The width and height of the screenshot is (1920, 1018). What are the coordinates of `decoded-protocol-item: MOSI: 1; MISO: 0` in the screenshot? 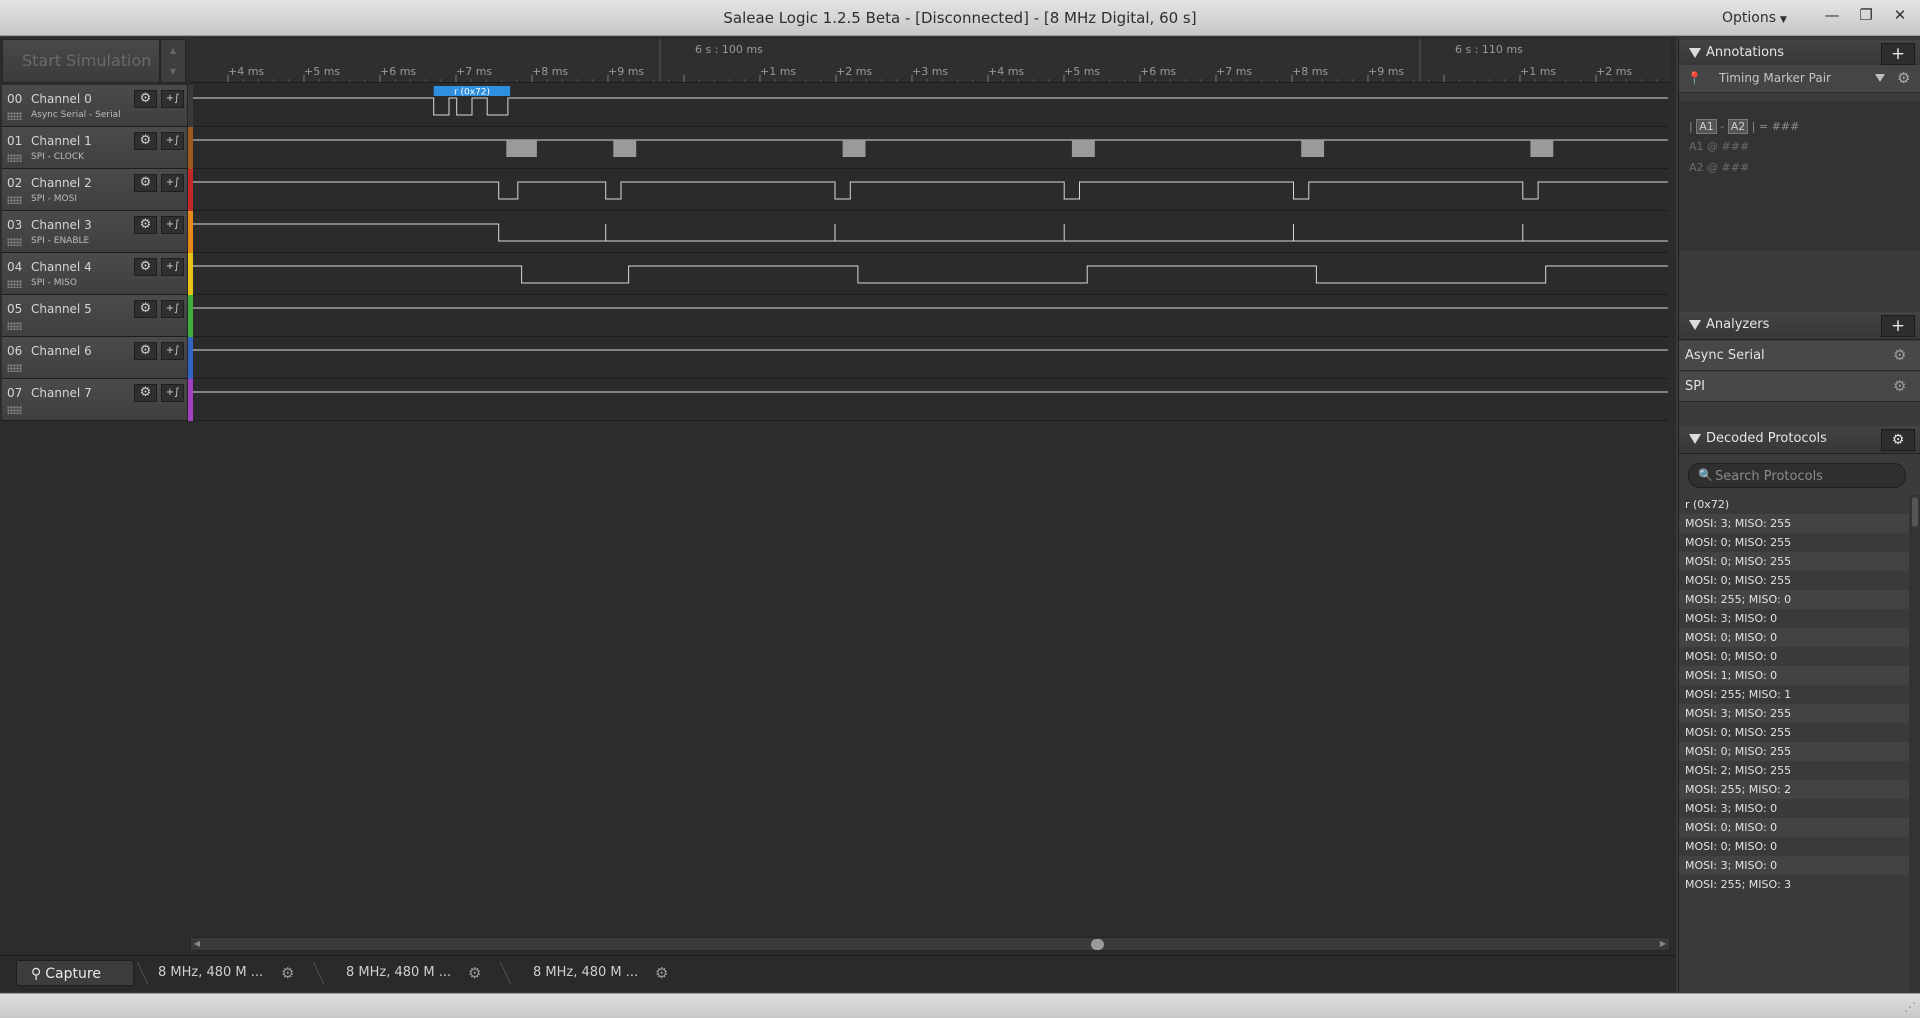 It's located at (1794, 675).